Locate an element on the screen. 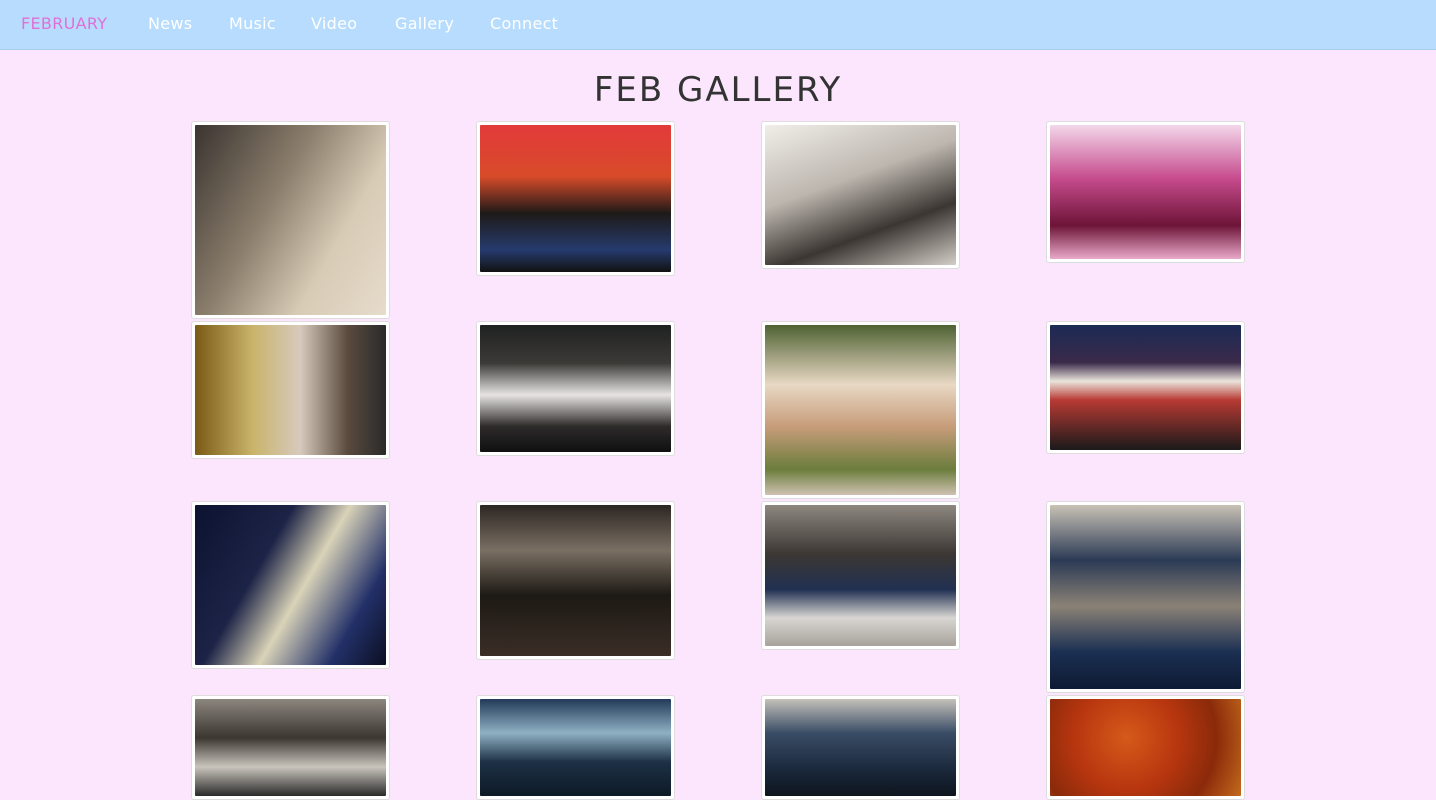  photo-band-magenta-ferris is located at coordinates (1145, 192).